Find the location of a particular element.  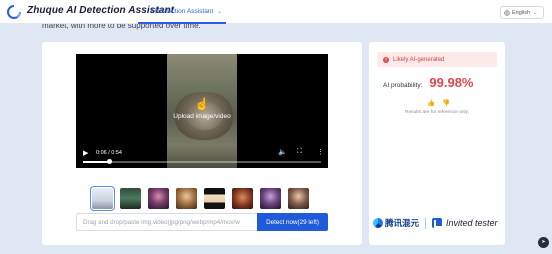

invited-tester-icon is located at coordinates (437, 223).